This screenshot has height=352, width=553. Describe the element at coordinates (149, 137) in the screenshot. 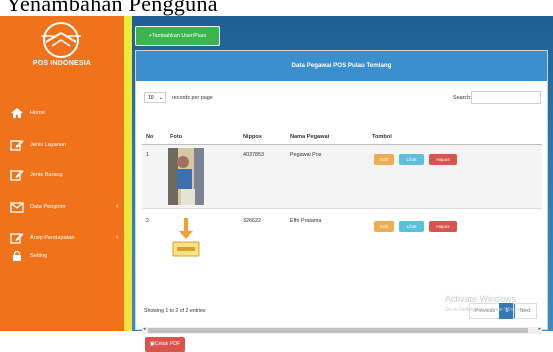

I see `column-header-no: No` at that location.